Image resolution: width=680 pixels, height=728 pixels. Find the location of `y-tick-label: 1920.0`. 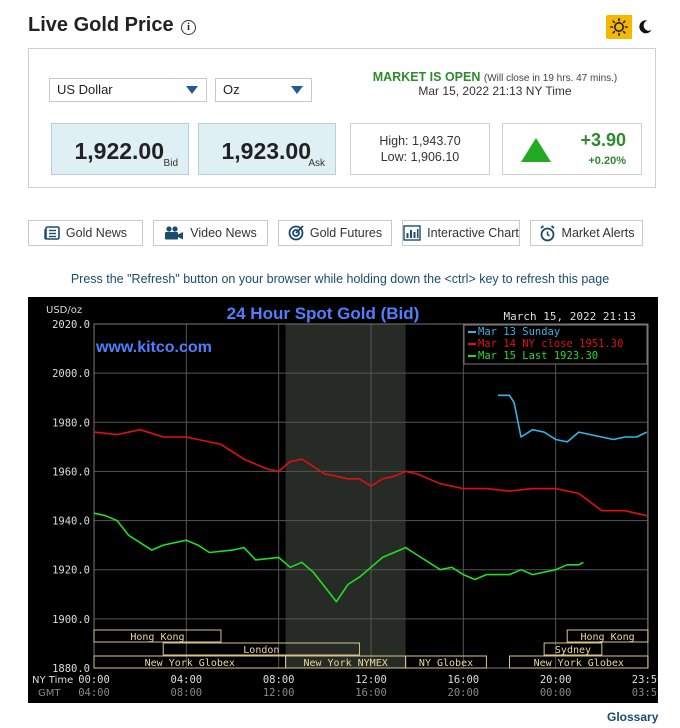

y-tick-label: 1920.0 is located at coordinates (71, 571).